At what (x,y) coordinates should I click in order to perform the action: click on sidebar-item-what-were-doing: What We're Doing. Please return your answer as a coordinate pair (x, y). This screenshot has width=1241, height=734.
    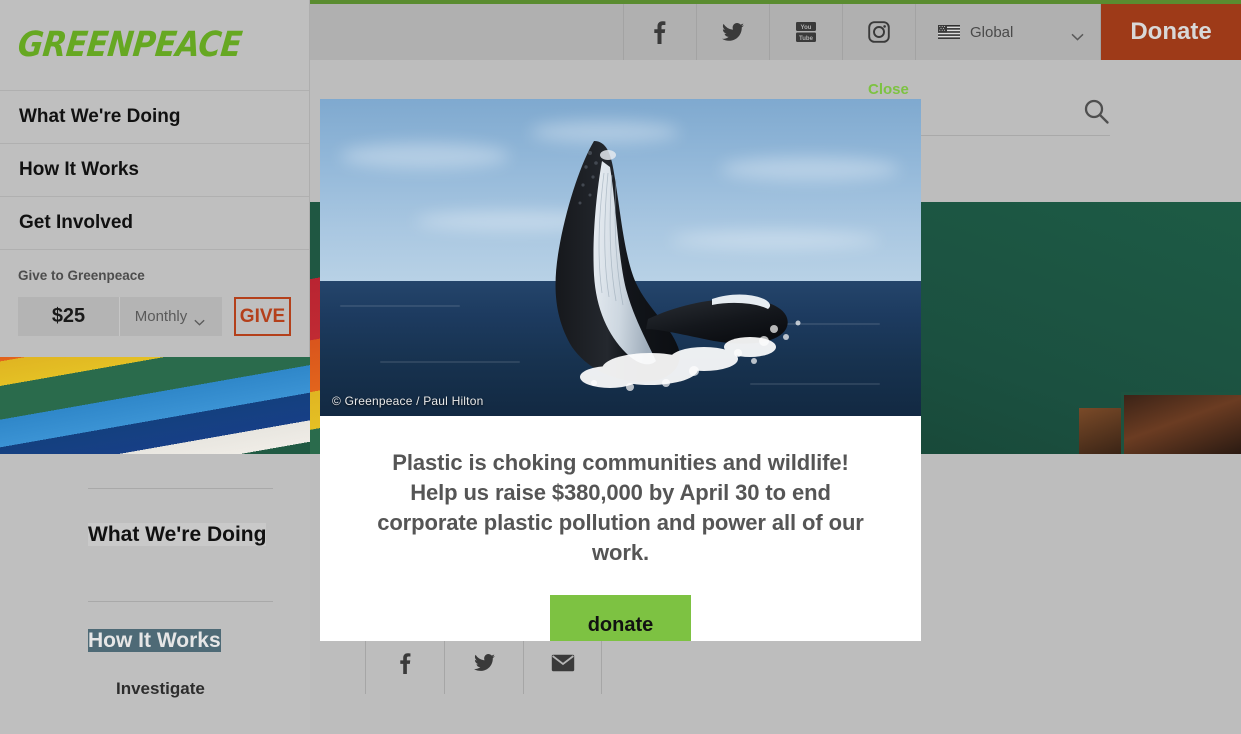
    Looking at the image, I should click on (154, 117).